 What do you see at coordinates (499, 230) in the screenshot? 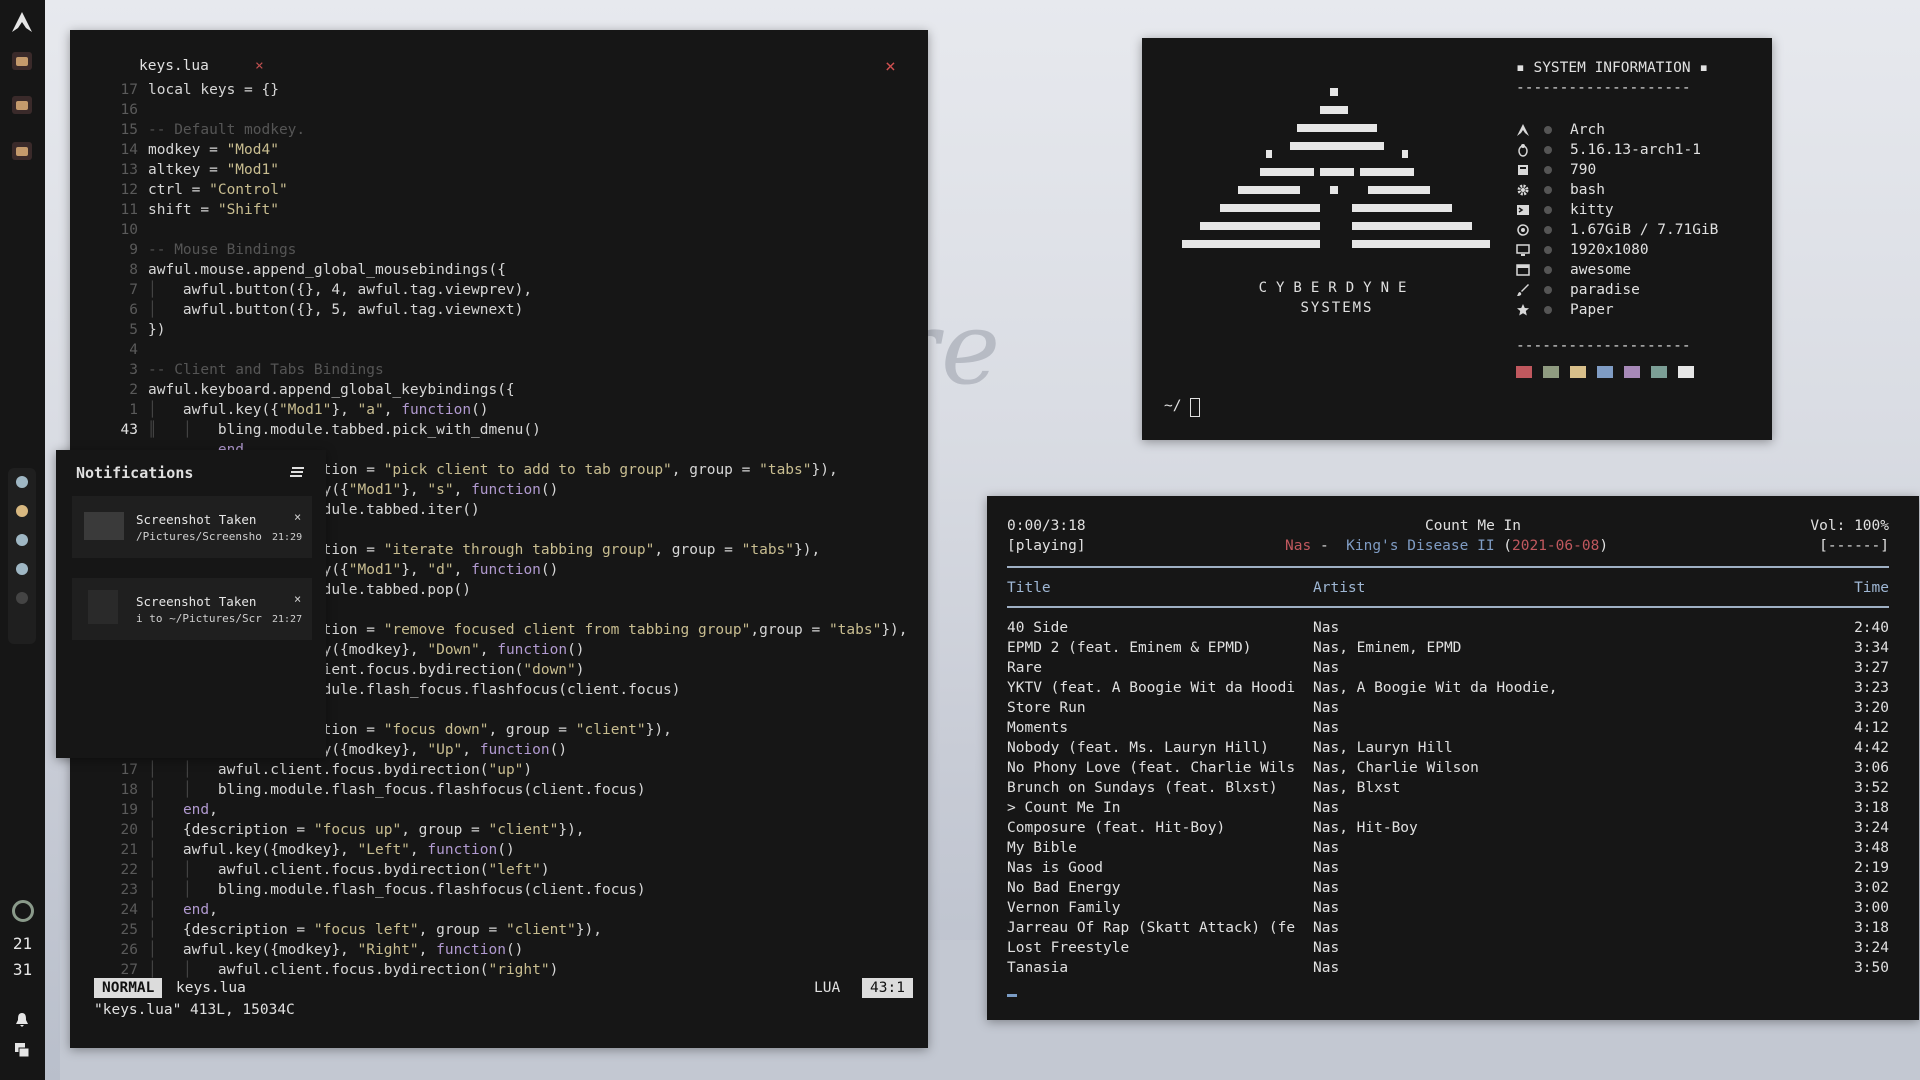
I see `code-line: 10` at bounding box center [499, 230].